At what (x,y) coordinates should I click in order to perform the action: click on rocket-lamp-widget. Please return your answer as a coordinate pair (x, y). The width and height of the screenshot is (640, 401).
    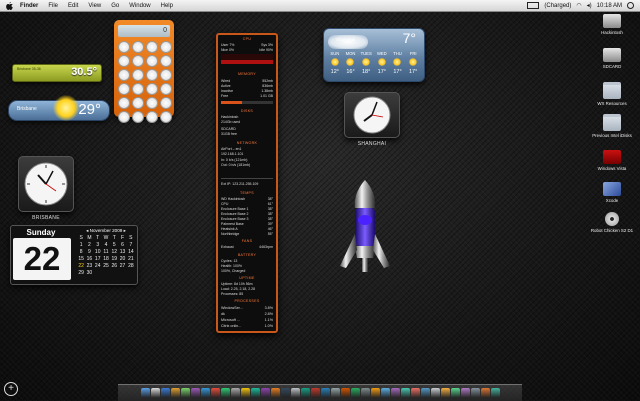
    Looking at the image, I should click on (365, 234).